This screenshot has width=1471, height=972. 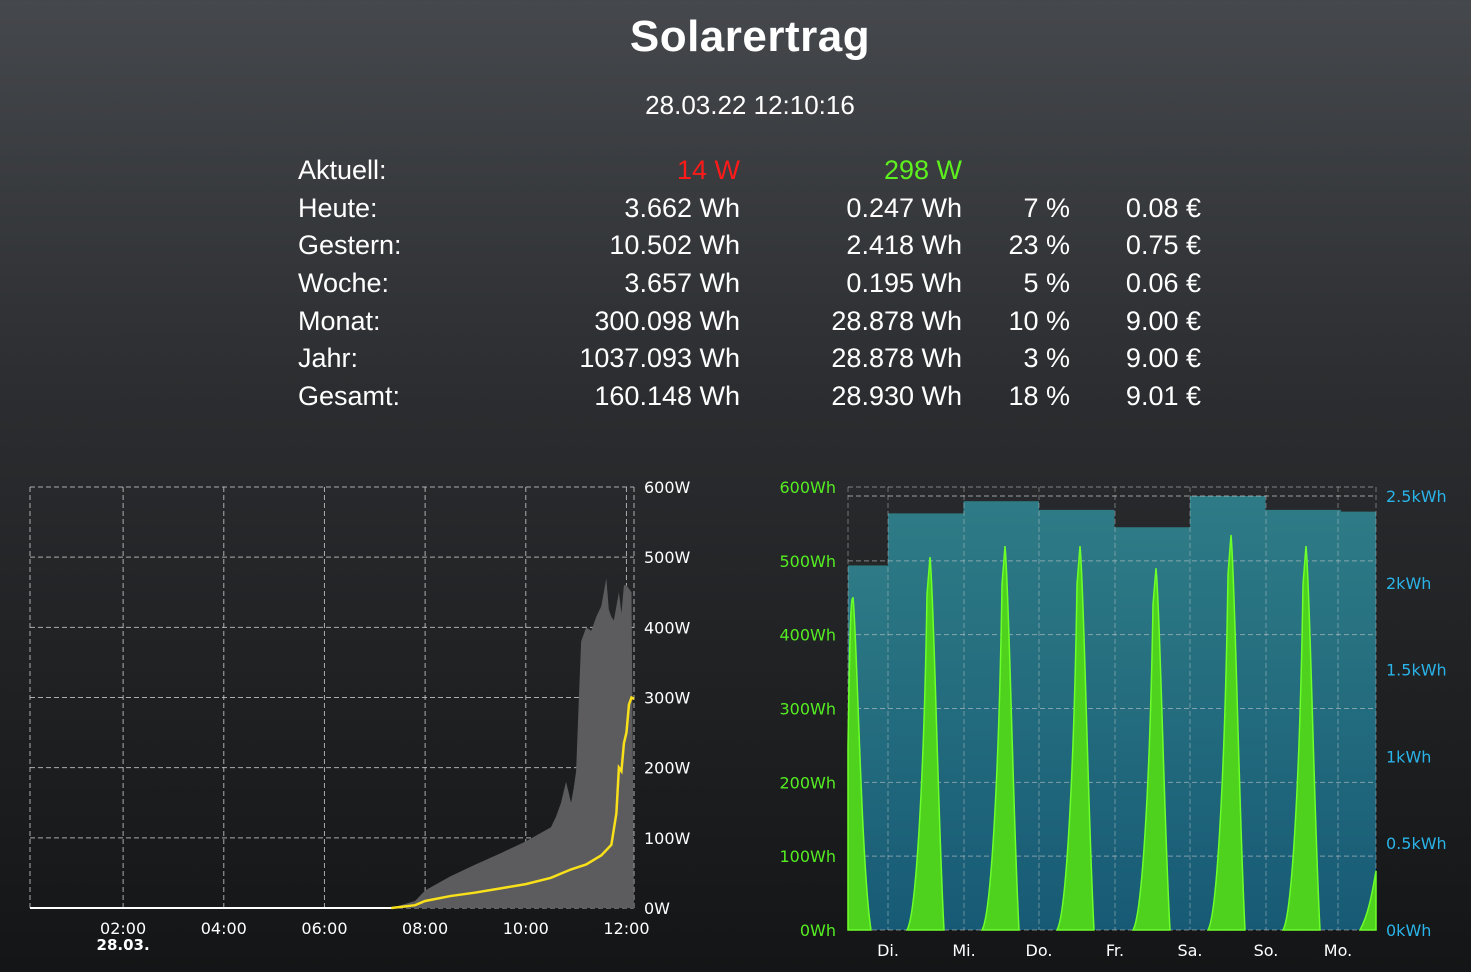 What do you see at coordinates (1408, 930) in the screenshot?
I see `y-right-tick-label: 0kWh` at bounding box center [1408, 930].